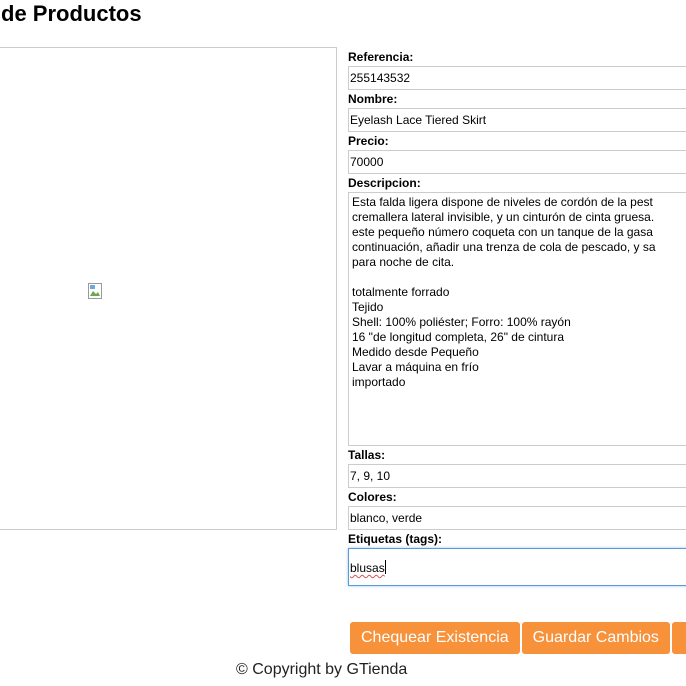 This screenshot has width=686, height=686. I want to click on etiquetas-label: Etiquetas (tags):, so click(395, 539).